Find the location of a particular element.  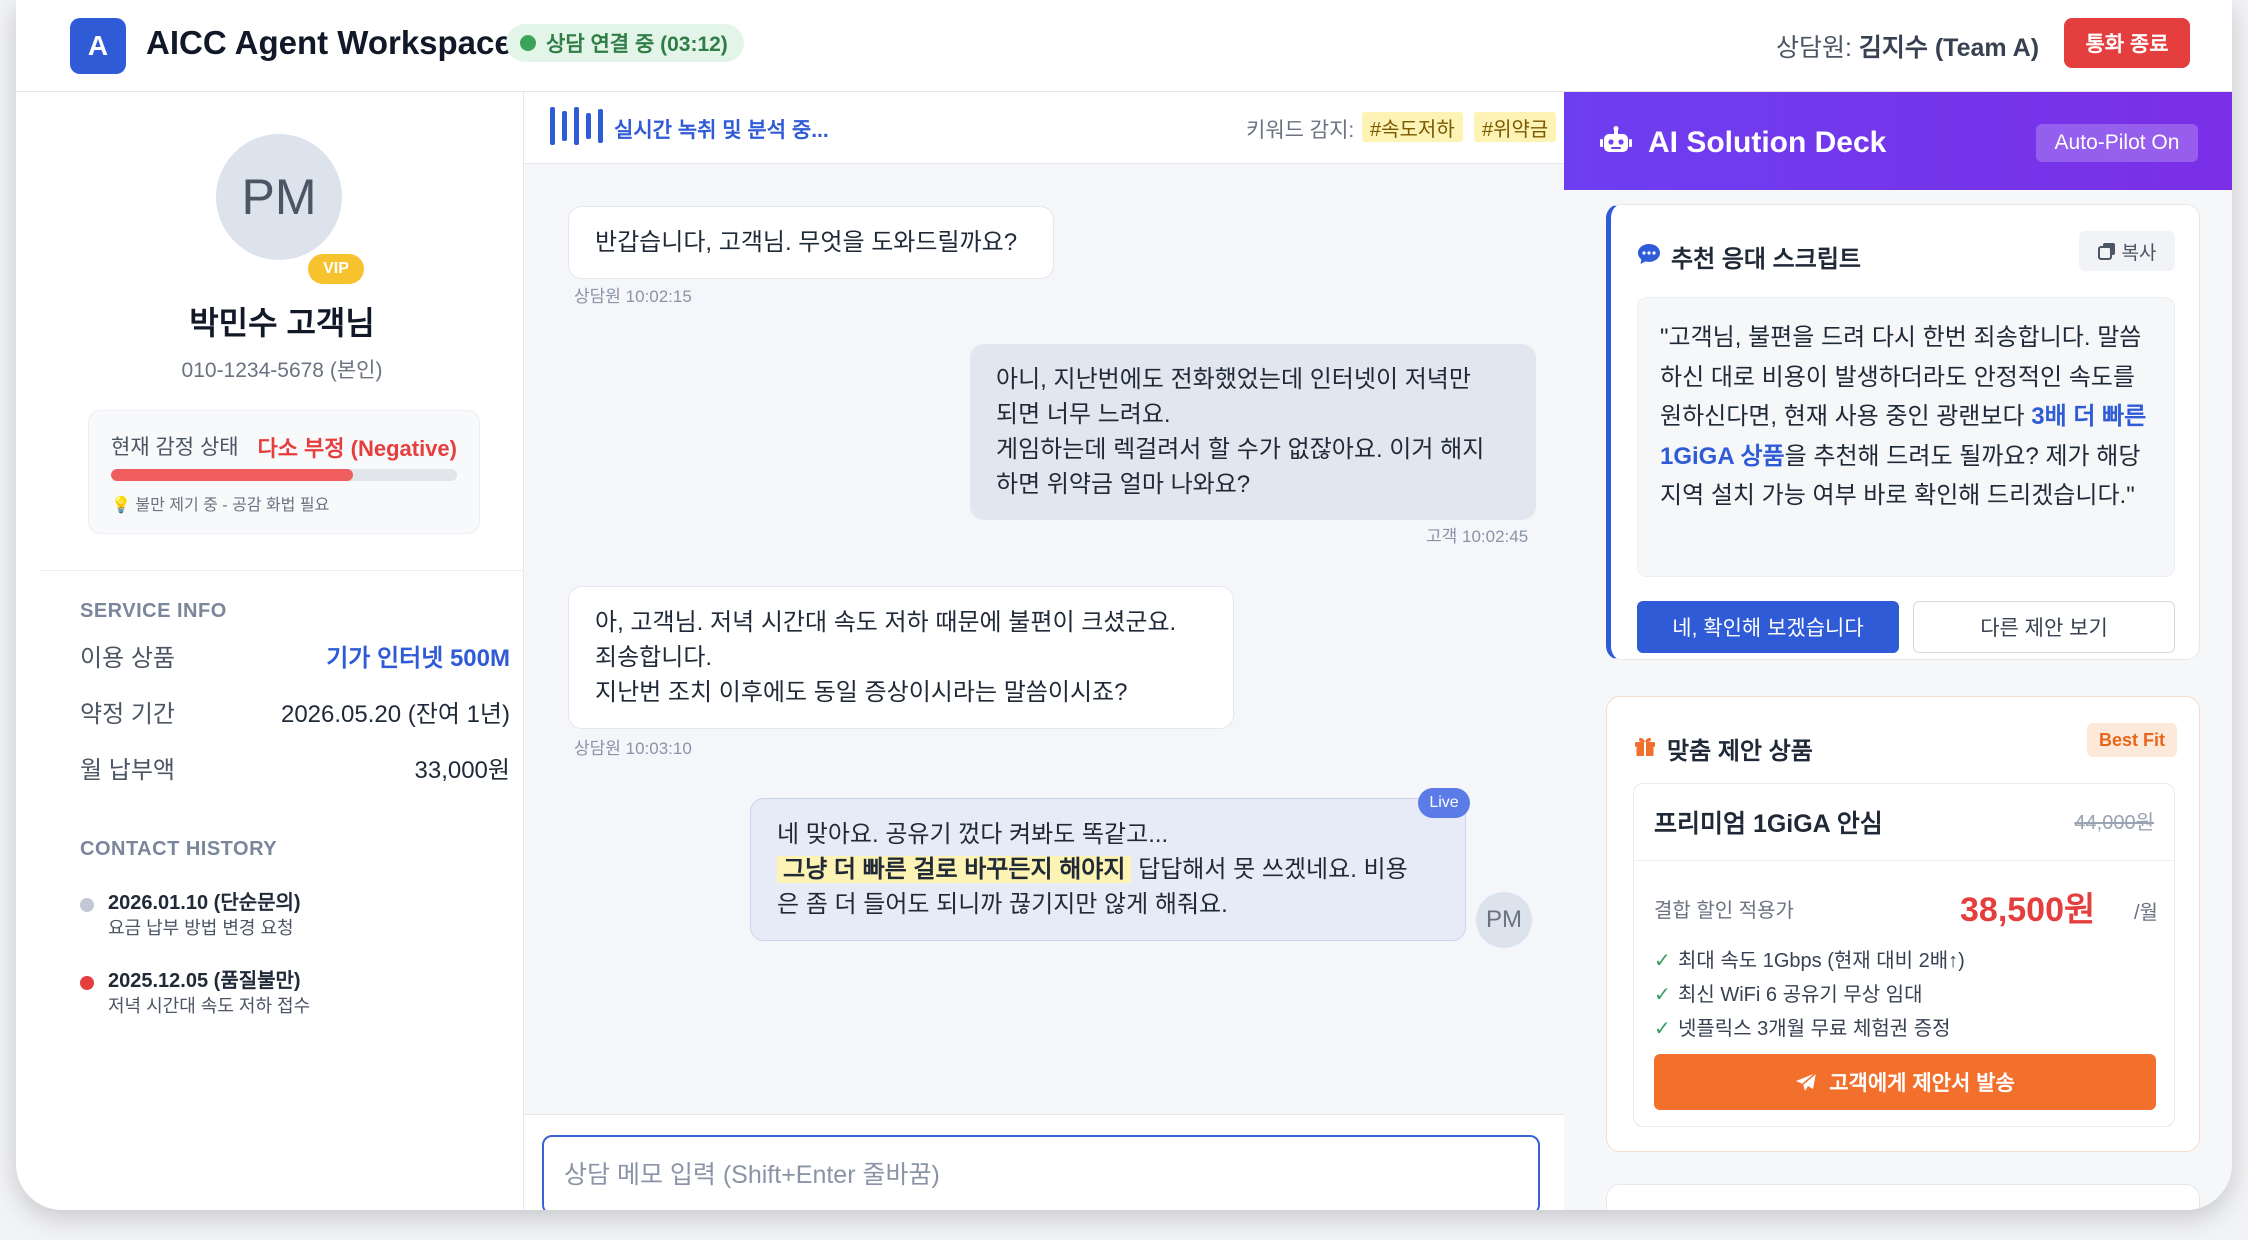

chat-bubble-icon is located at coordinates (1649, 254).